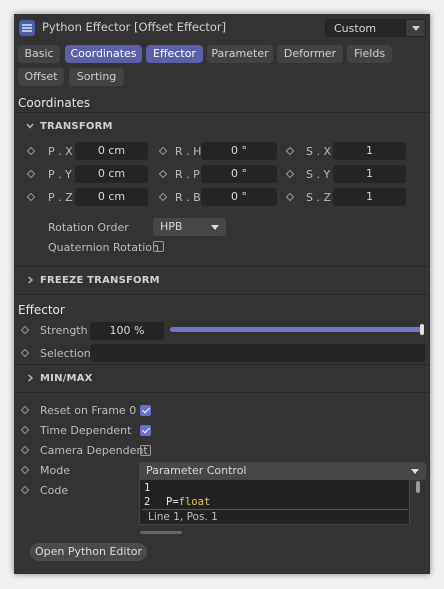 This screenshot has height=589, width=444. Describe the element at coordinates (194, 502) in the screenshot. I see `code-keyword: float` at that location.